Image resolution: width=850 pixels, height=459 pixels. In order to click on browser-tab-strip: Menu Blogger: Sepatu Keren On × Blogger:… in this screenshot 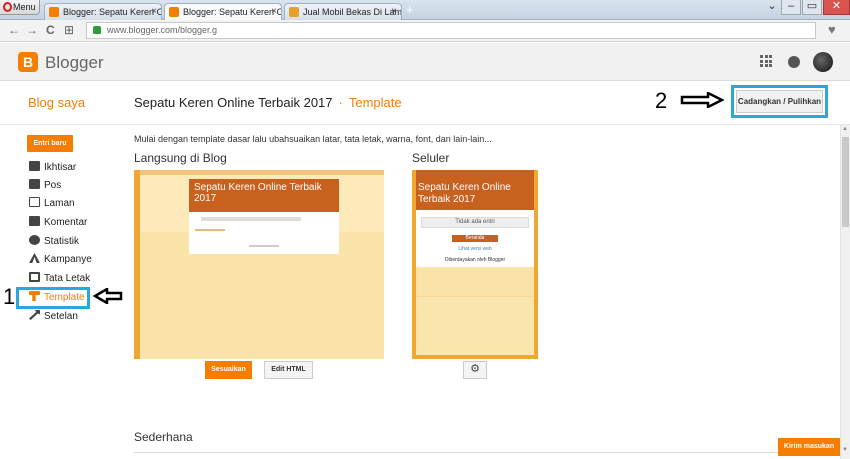, I will do `click(425, 10)`.